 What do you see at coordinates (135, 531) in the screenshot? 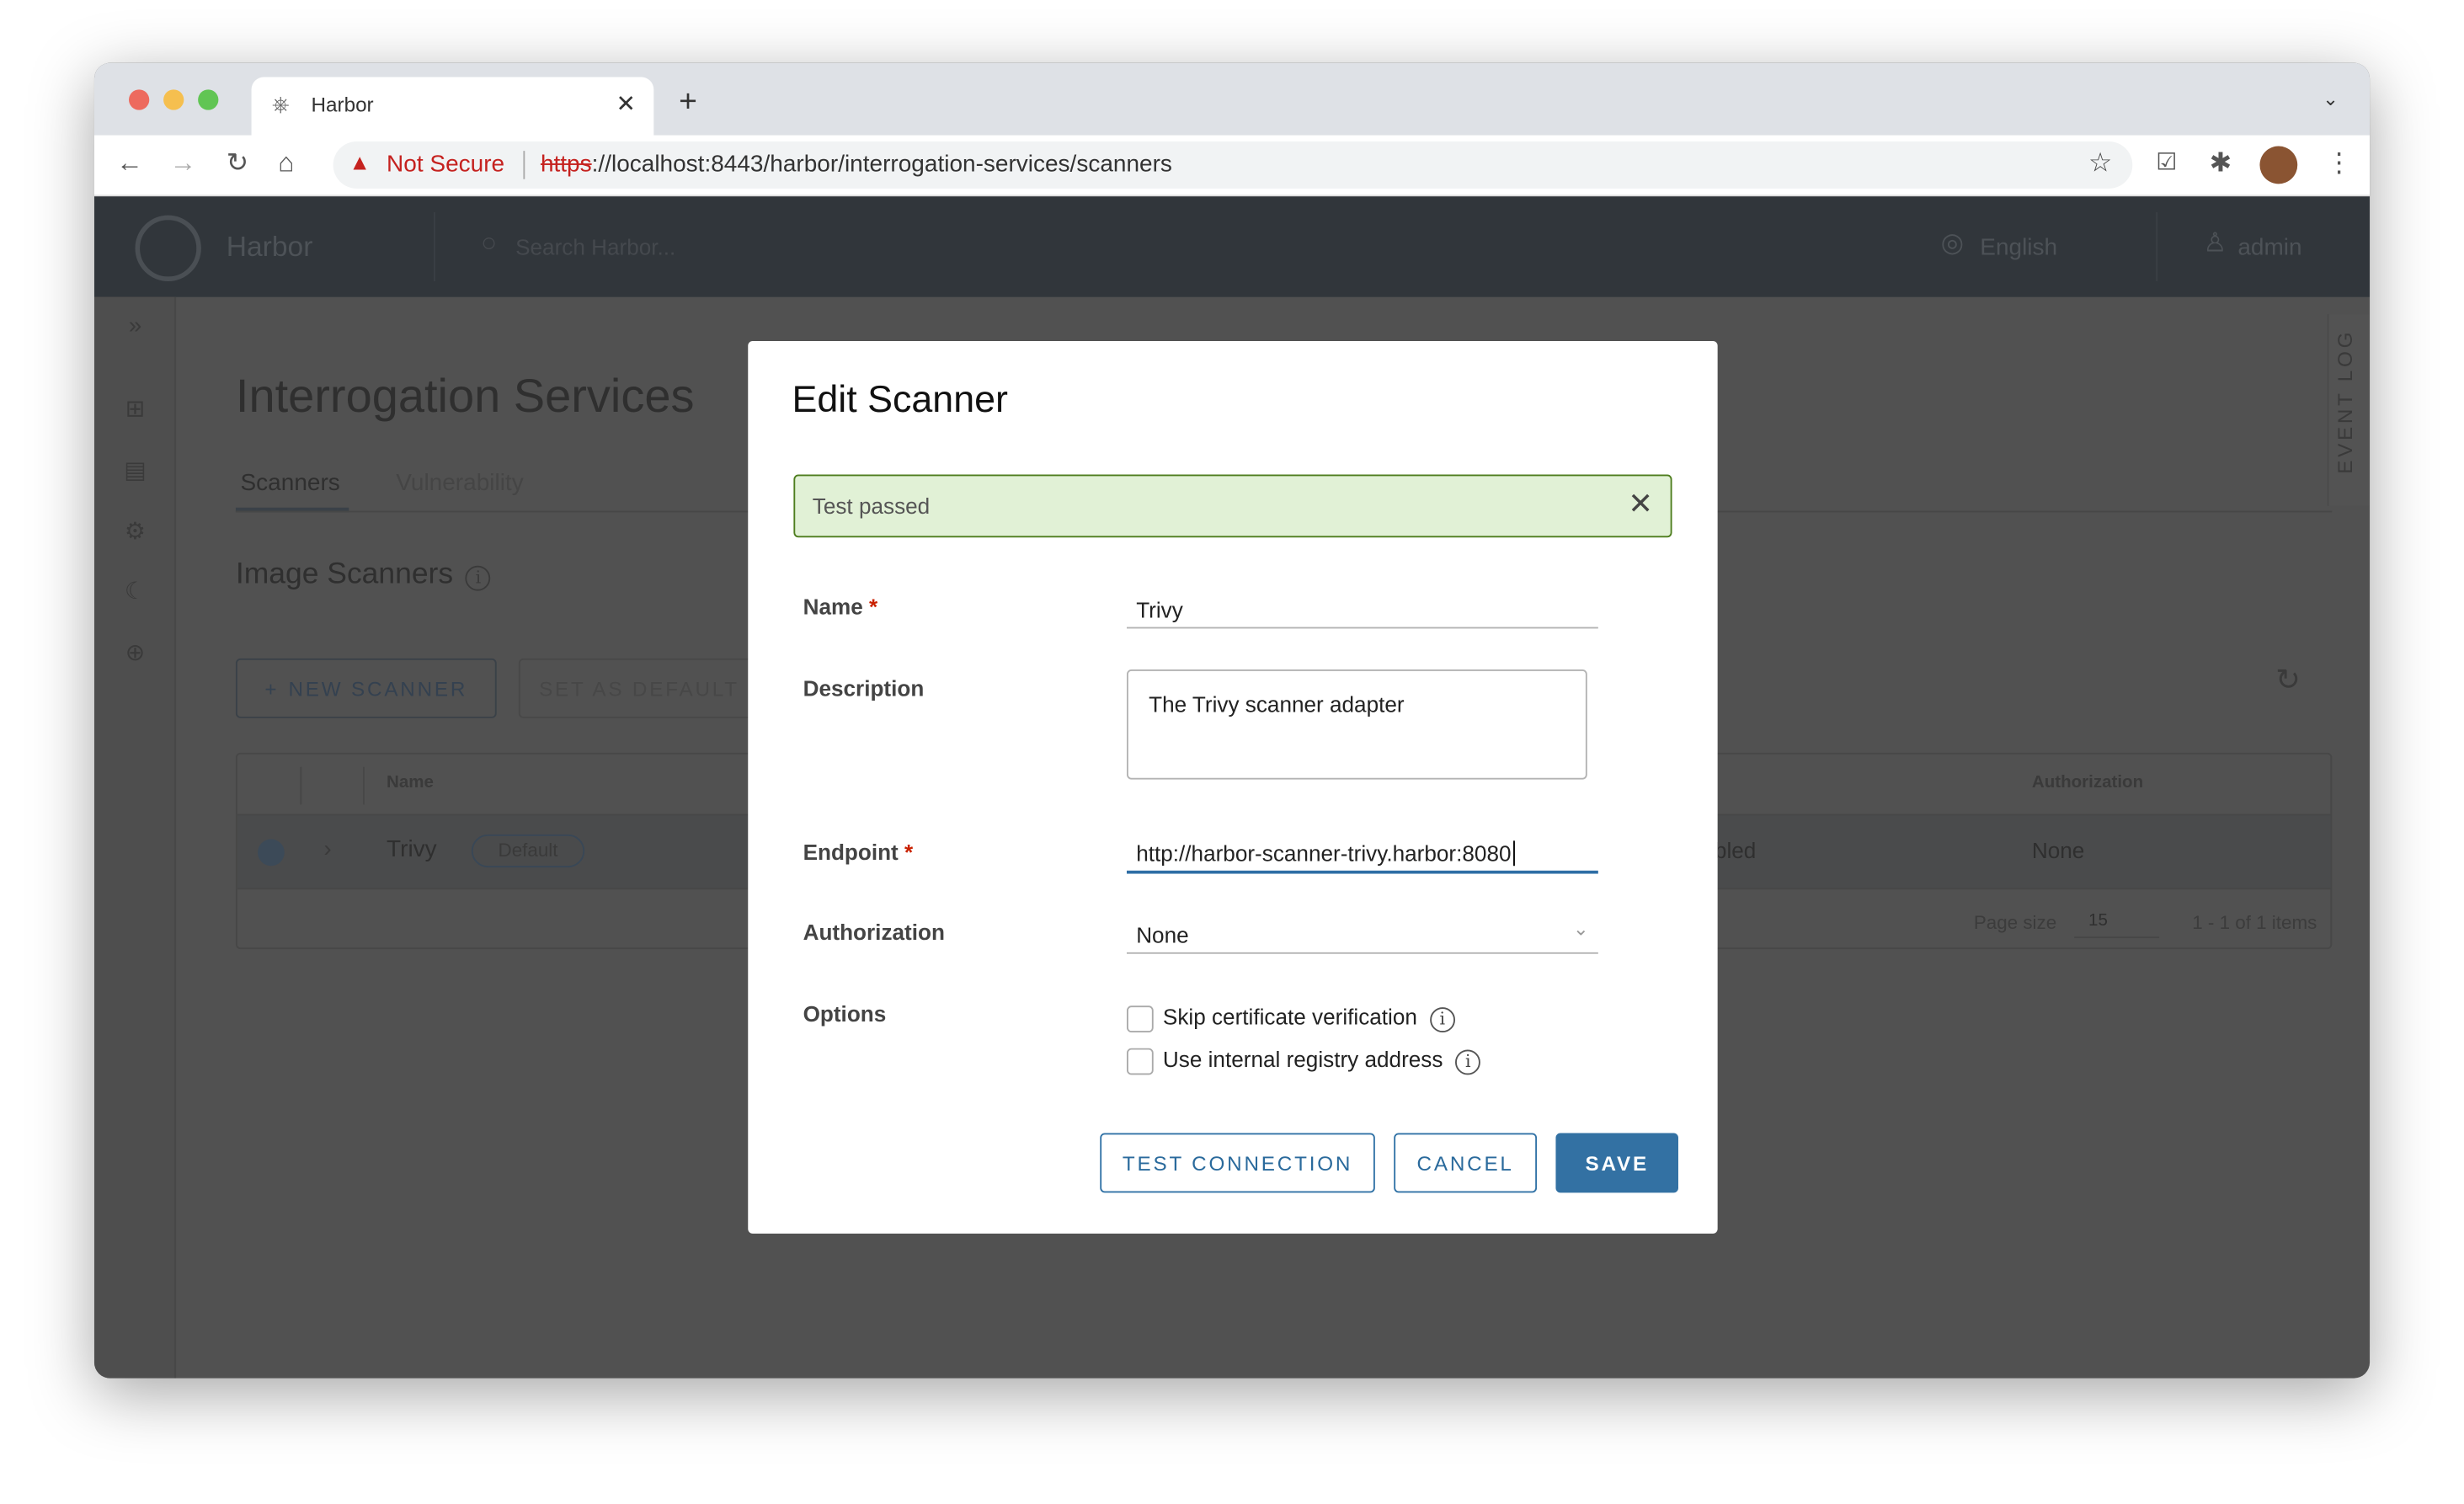
I see `administration-icon: ⚙` at bounding box center [135, 531].